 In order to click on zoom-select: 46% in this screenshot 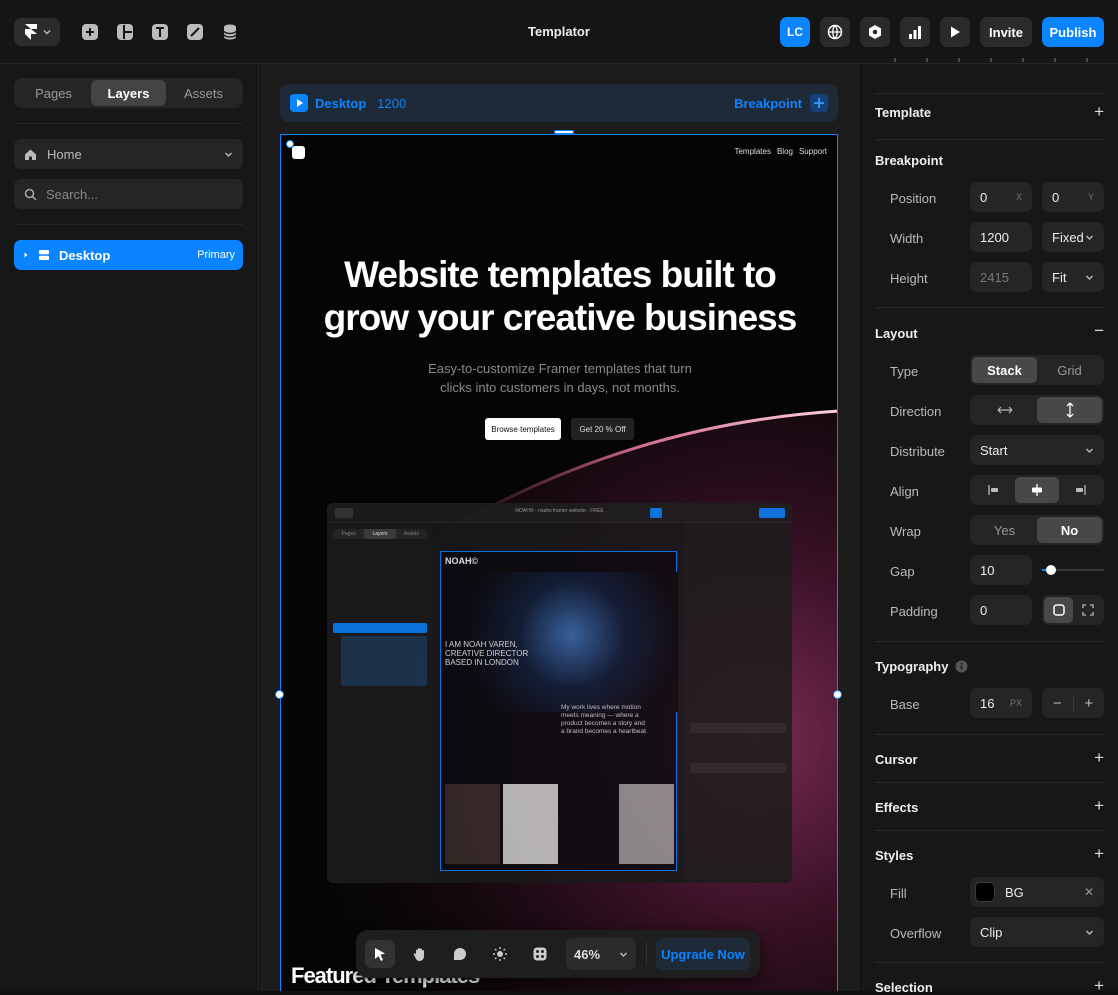, I will do `click(601, 954)`.